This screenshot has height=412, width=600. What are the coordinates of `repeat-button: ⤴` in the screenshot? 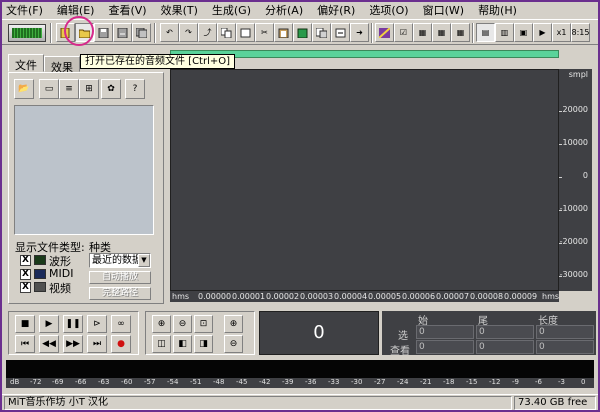 It's located at (207, 32).